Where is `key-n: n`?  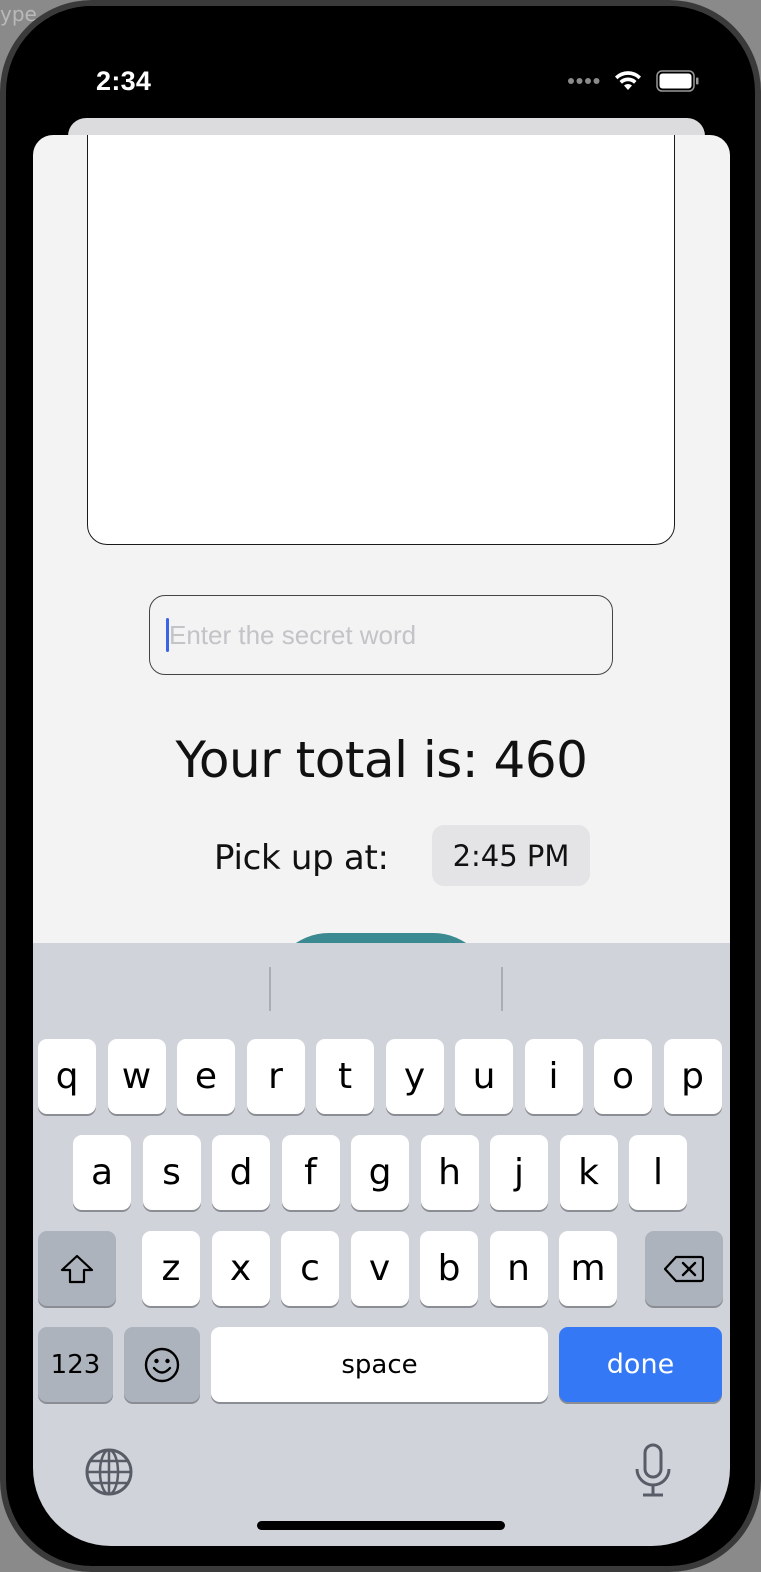
key-n: n is located at coordinates (518, 1268).